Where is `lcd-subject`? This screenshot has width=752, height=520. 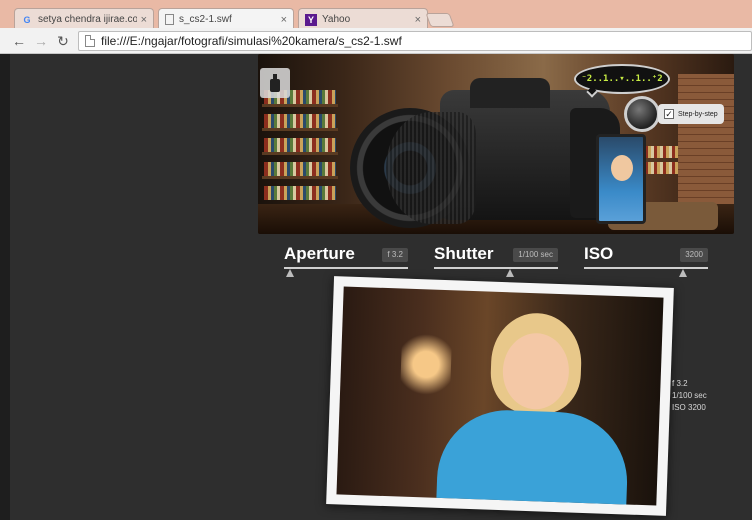
lcd-subject is located at coordinates (622, 168).